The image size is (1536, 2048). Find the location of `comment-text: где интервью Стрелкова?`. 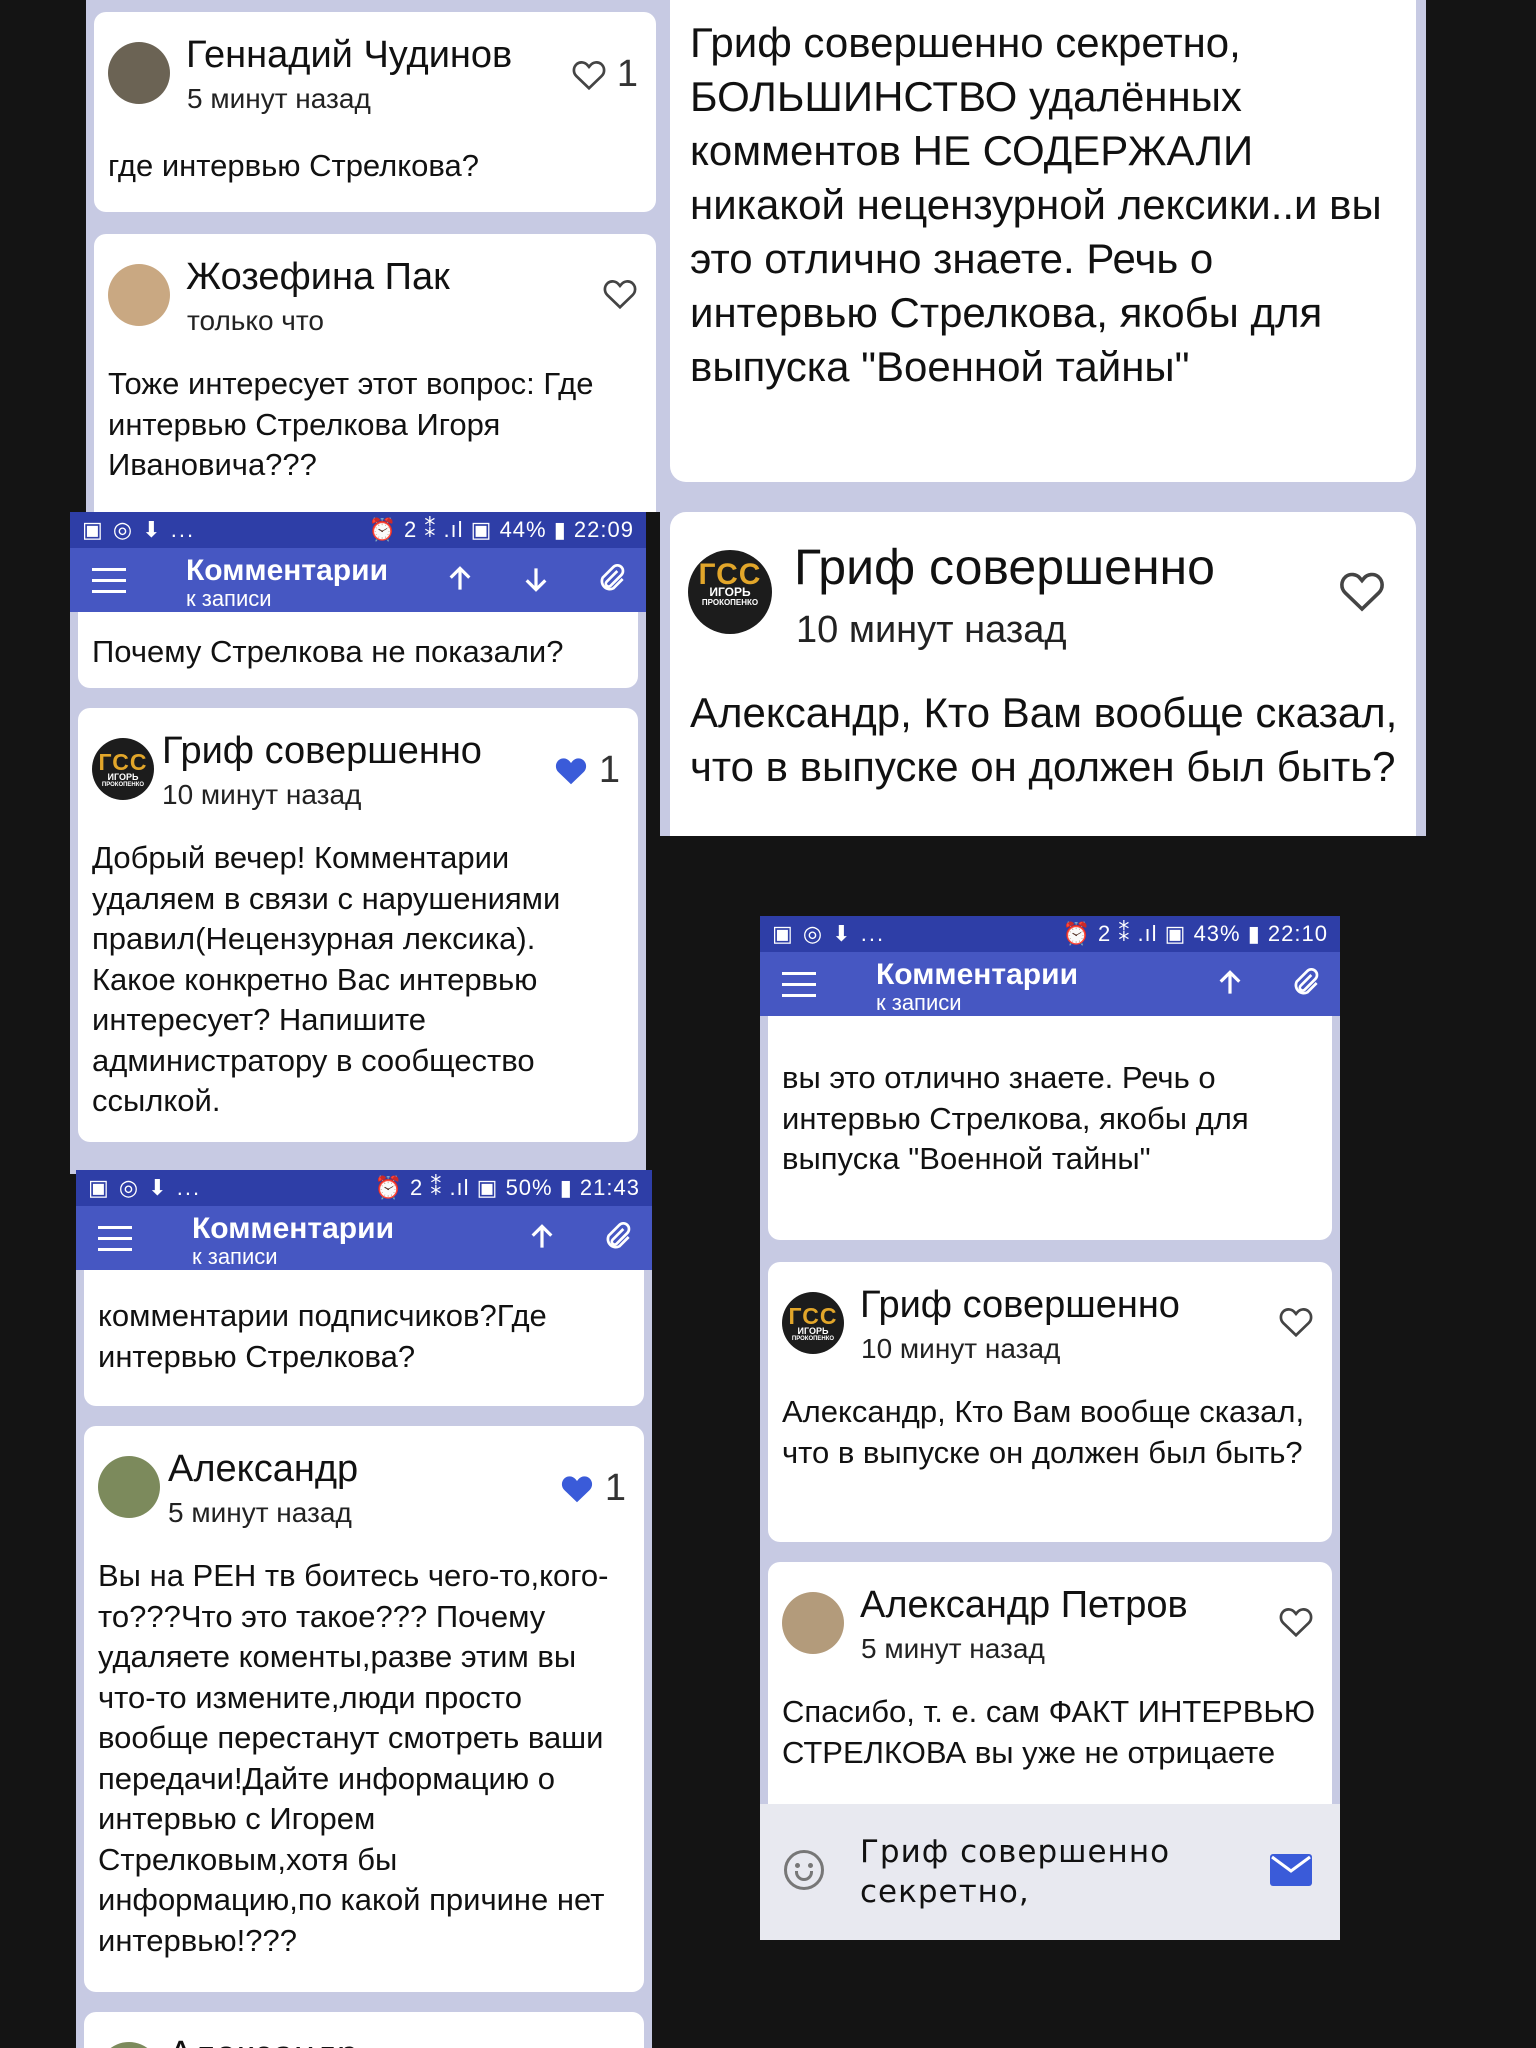

comment-text: где интервью Стрелкова? is located at coordinates (293, 165).